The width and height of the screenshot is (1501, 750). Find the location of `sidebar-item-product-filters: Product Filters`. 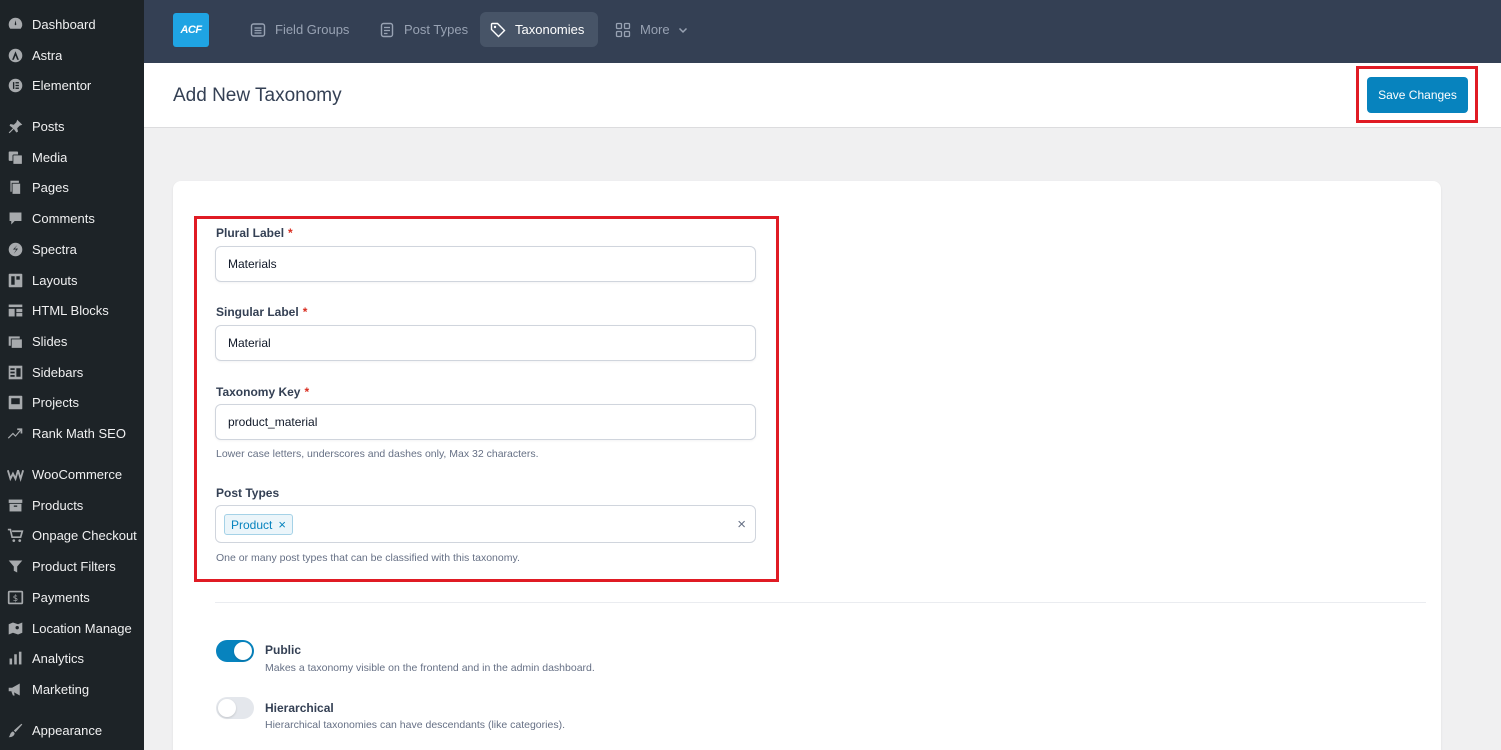

sidebar-item-product-filters: Product Filters is located at coordinates (72, 566).